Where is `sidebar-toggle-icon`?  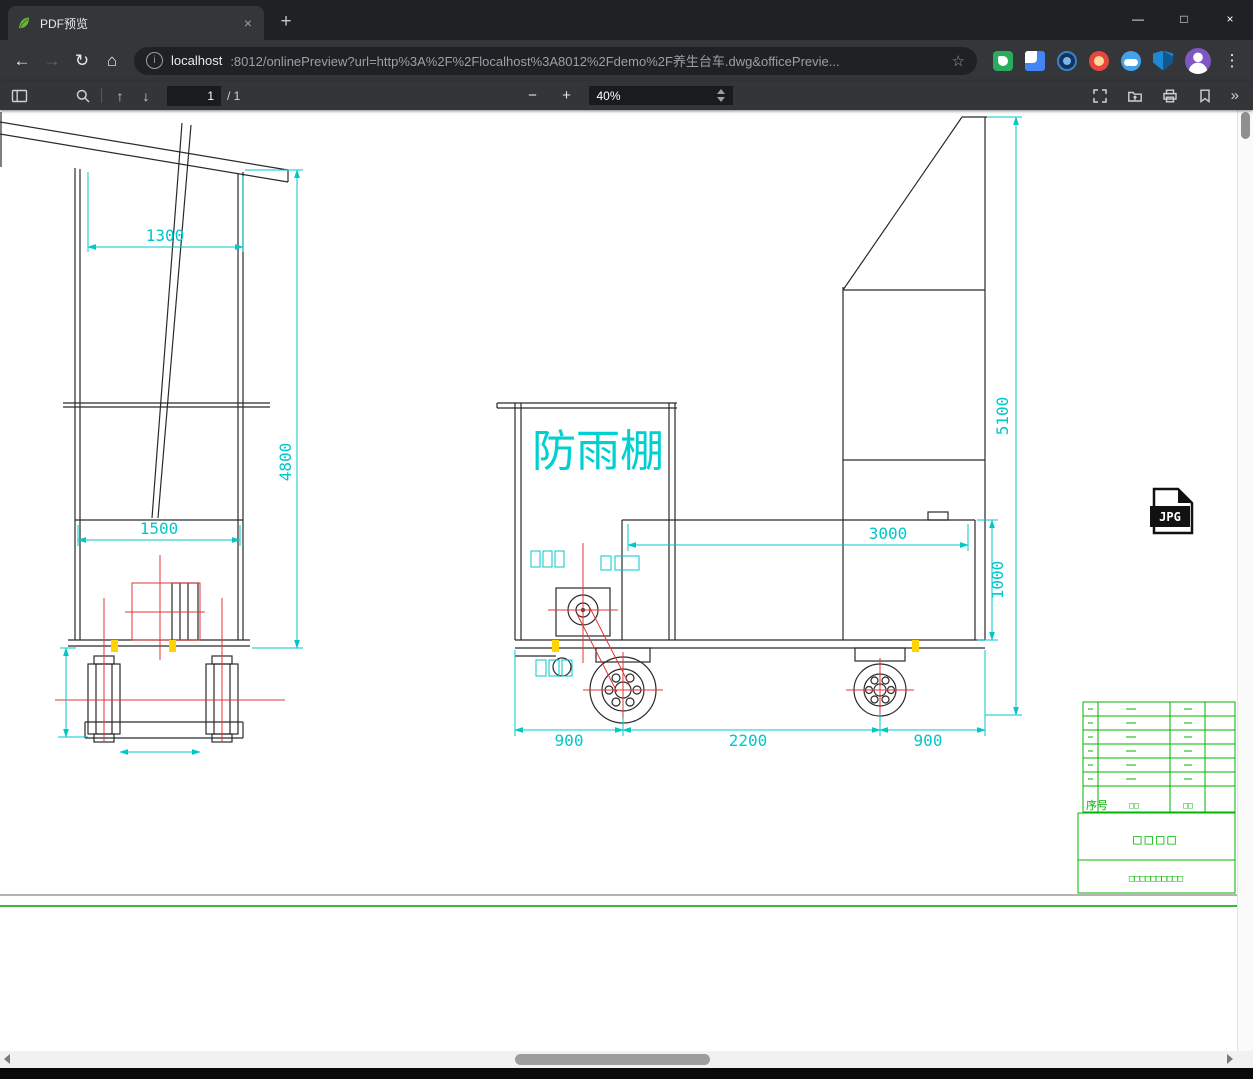
sidebar-toggle-icon is located at coordinates (19, 96).